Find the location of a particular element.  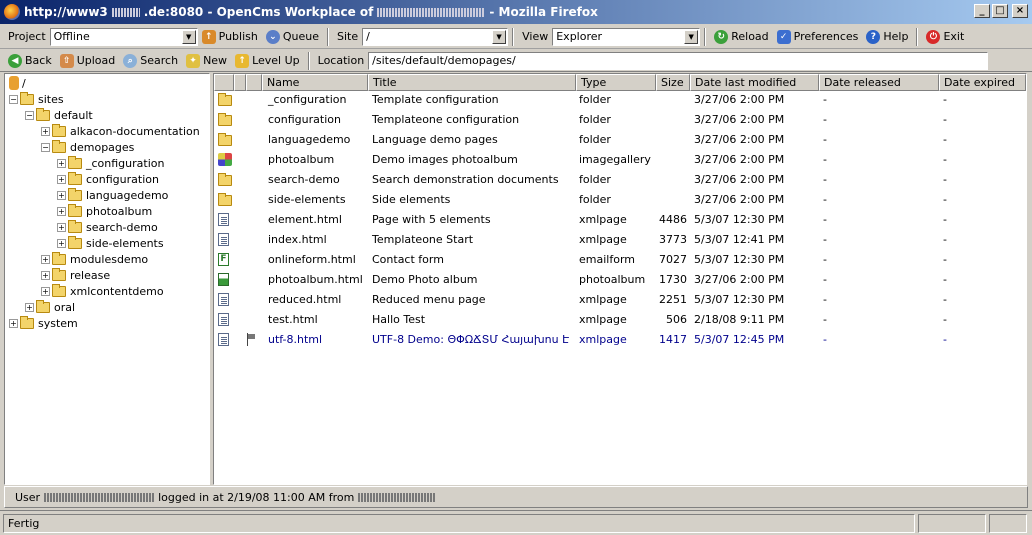

flag-icon is located at coordinates (252, 340).